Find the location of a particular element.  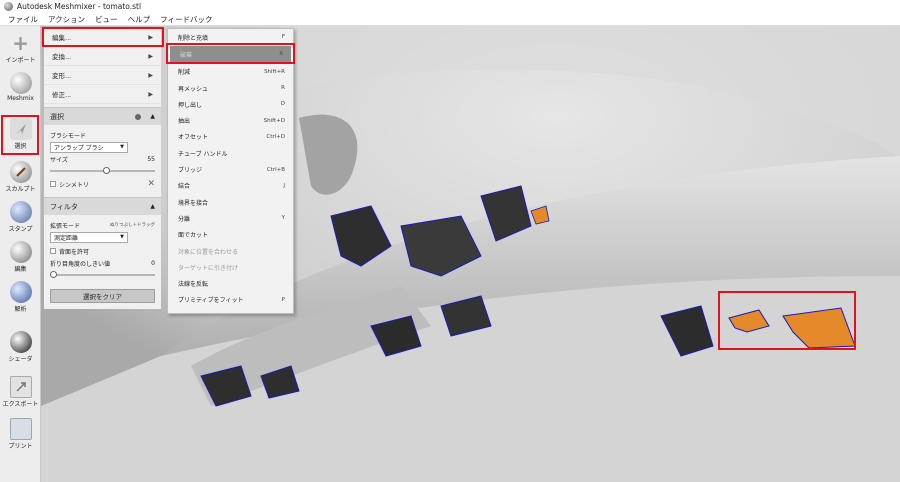

menu-item-shortcut: J is located at coordinates (284, 185).